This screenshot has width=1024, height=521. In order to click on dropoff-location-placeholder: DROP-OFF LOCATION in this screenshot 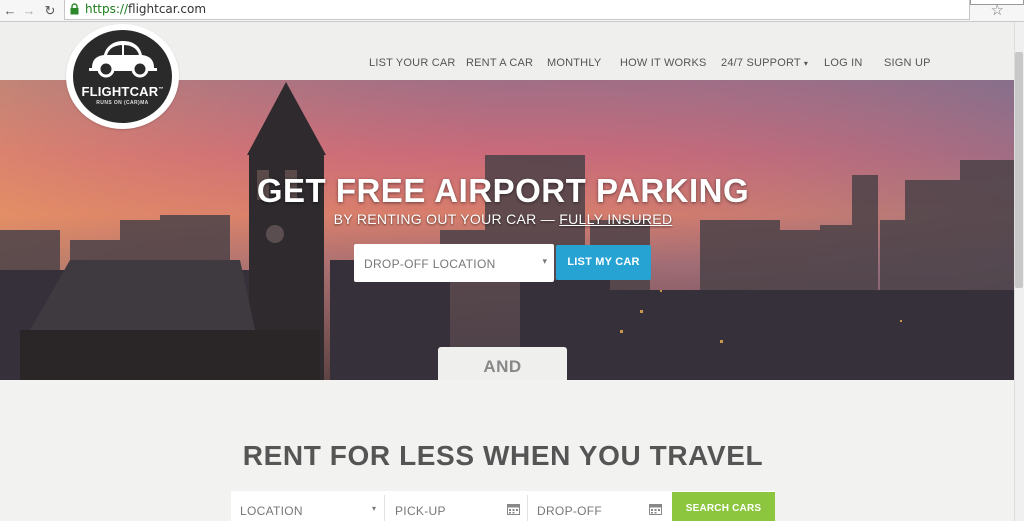, I will do `click(430, 264)`.